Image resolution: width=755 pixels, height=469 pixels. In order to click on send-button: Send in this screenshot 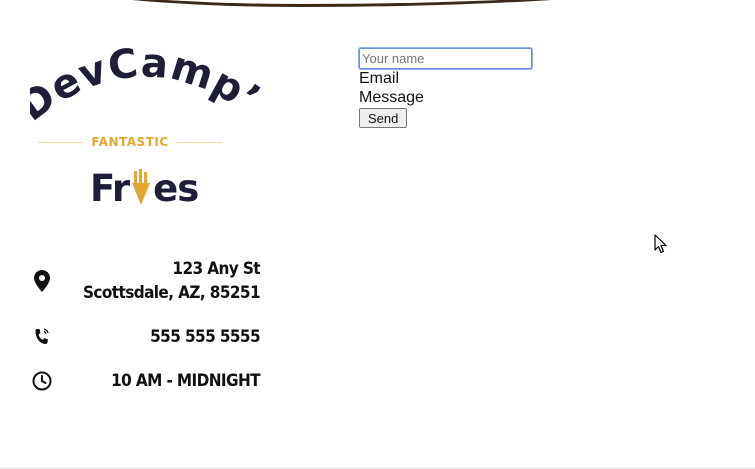, I will do `click(383, 118)`.